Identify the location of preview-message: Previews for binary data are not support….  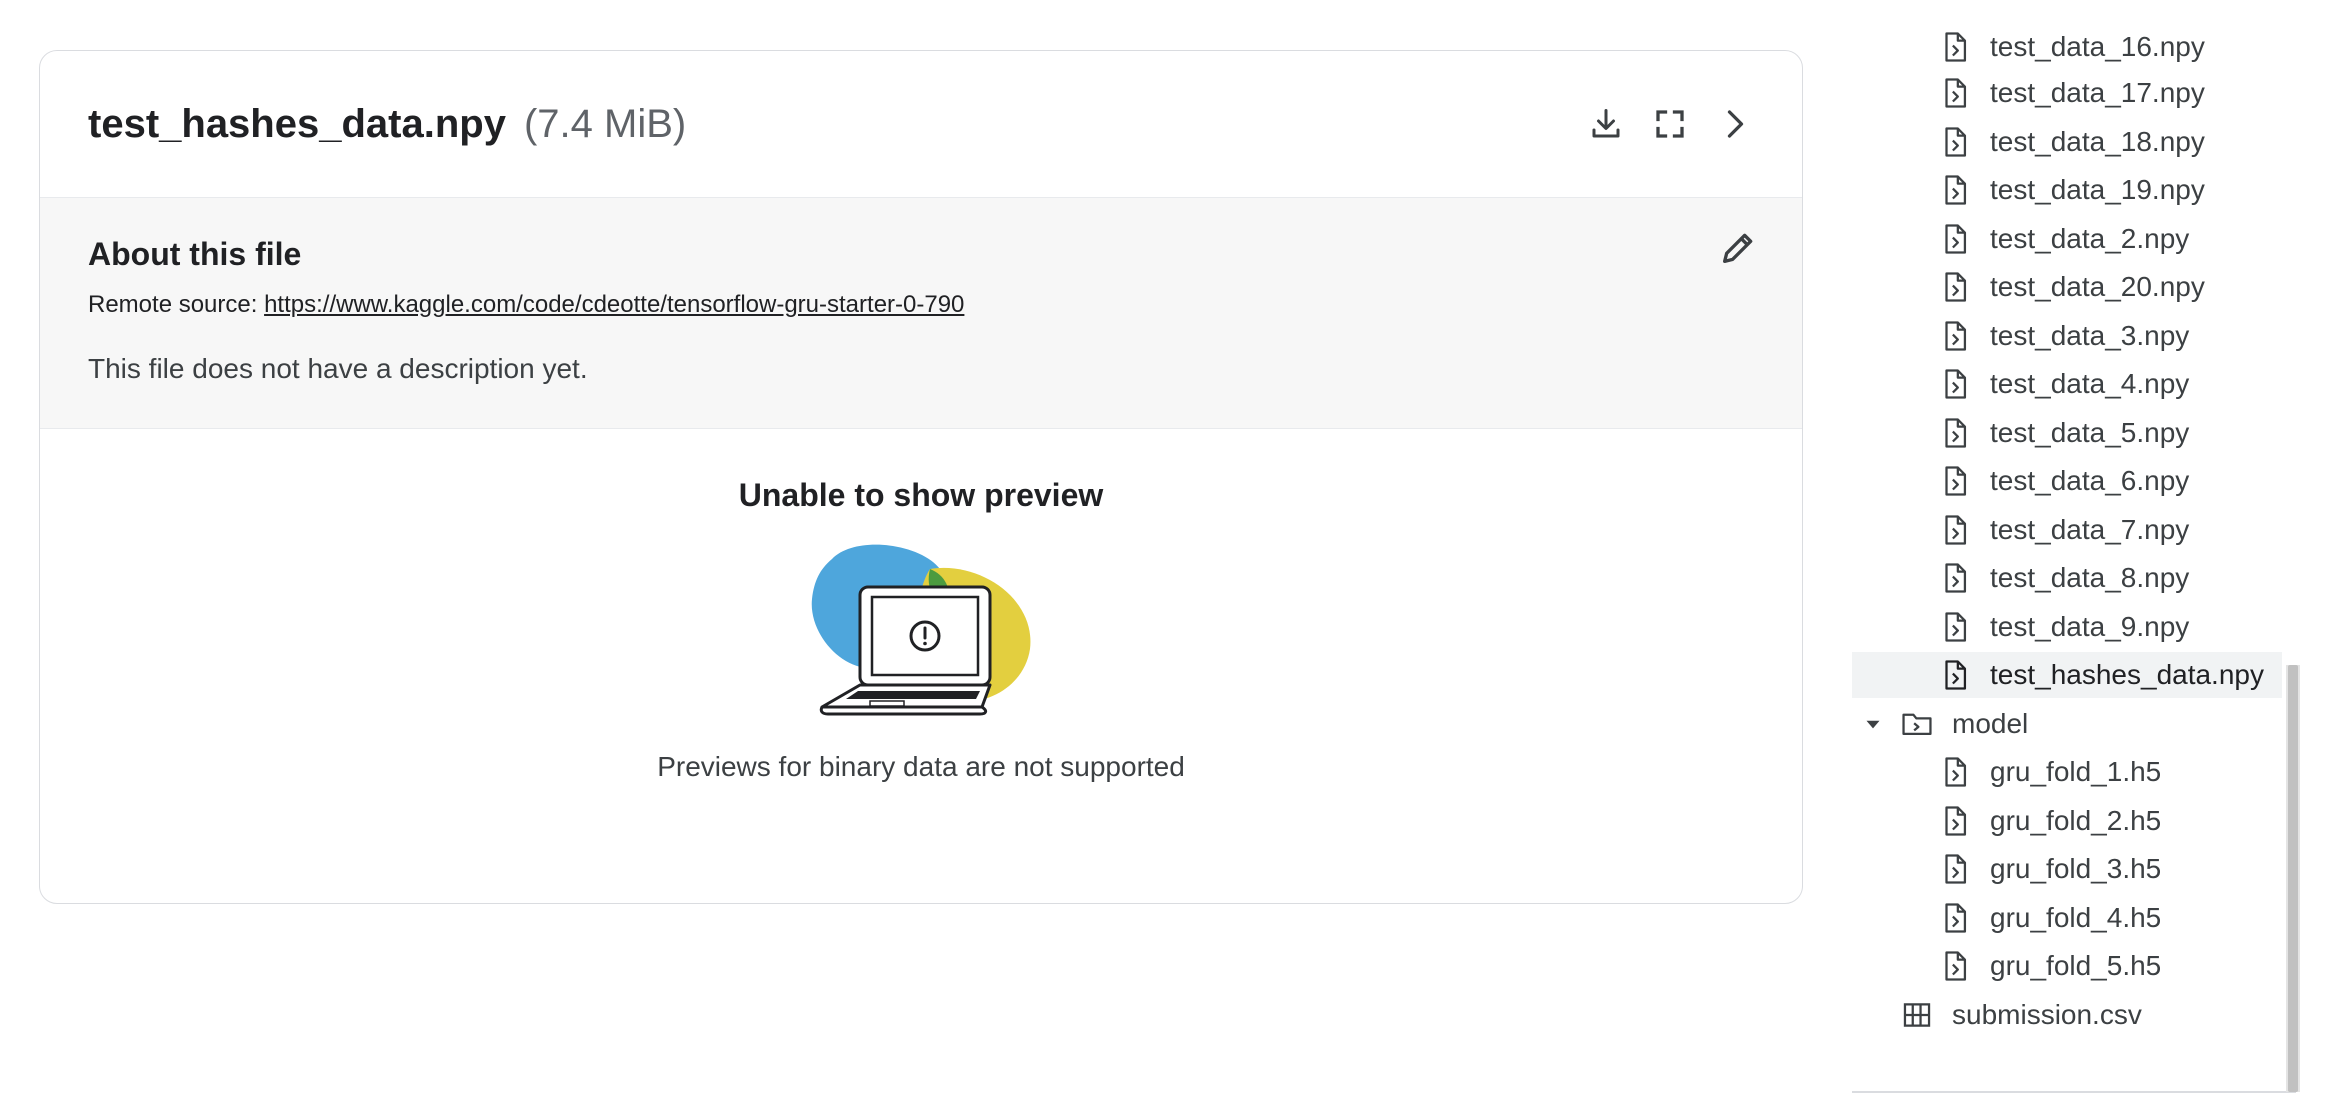
(921, 766).